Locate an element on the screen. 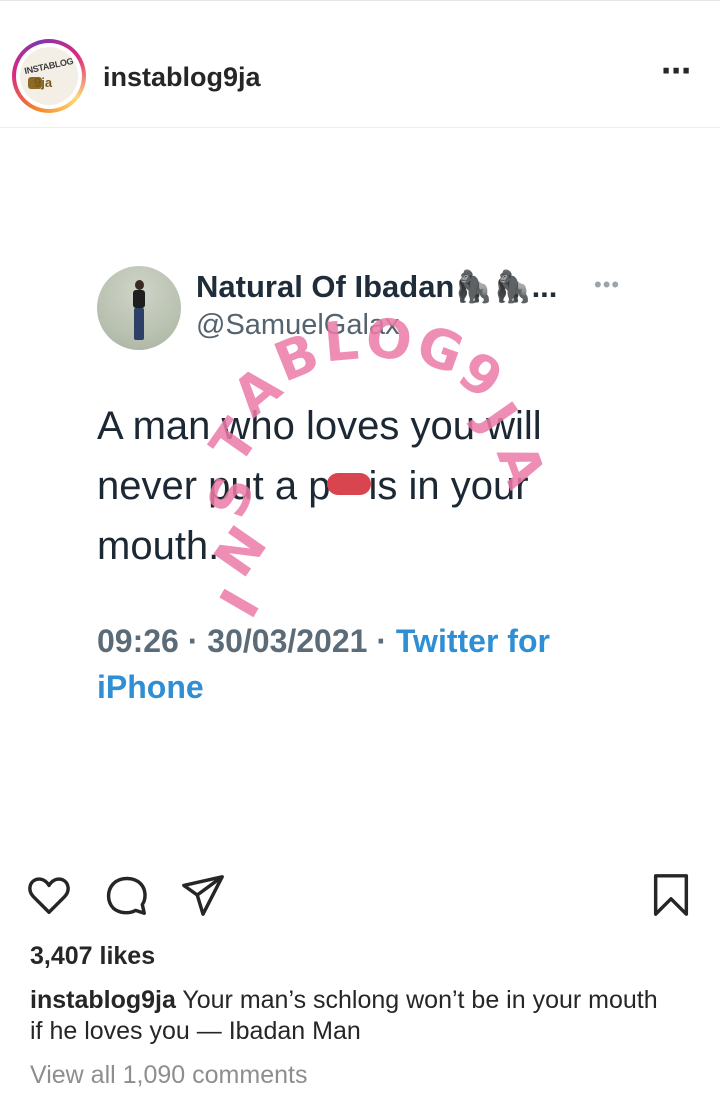  bookmark-icon is located at coordinates (671, 895).